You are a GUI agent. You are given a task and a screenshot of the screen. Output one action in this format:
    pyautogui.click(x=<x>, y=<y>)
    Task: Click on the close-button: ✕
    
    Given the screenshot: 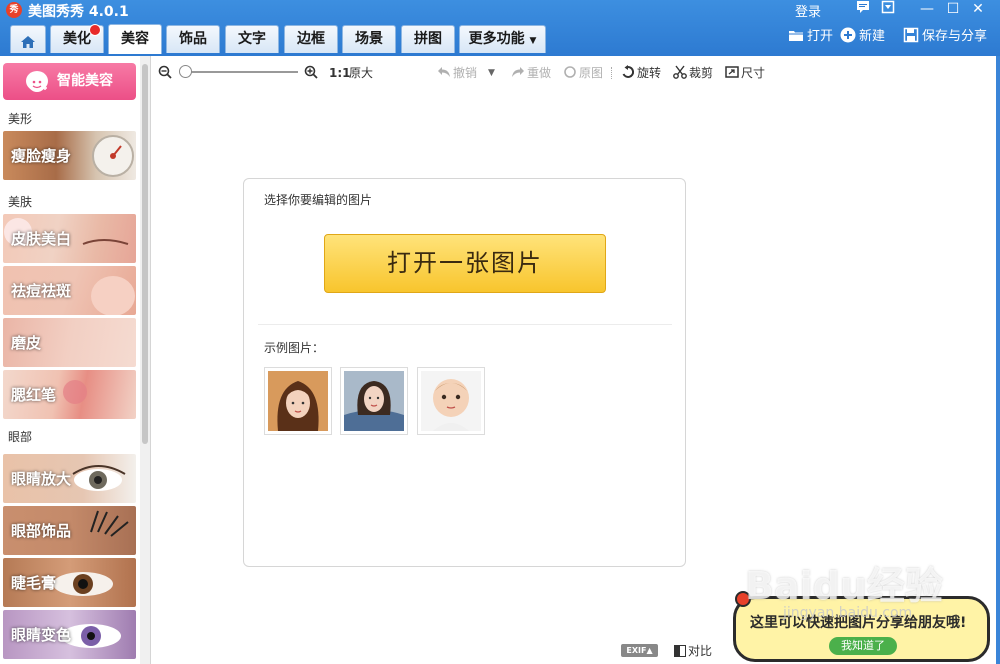 What is the action you would take?
    pyautogui.click(x=978, y=9)
    